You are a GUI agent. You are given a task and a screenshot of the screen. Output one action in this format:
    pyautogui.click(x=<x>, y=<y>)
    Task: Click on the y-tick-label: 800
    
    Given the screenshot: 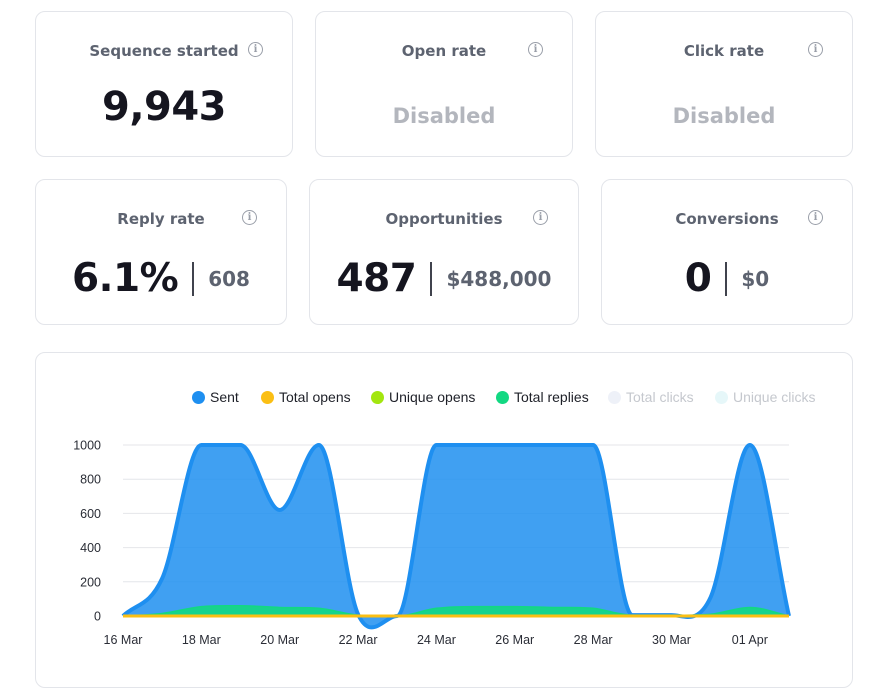 What is the action you would take?
    pyautogui.click(x=90, y=480)
    